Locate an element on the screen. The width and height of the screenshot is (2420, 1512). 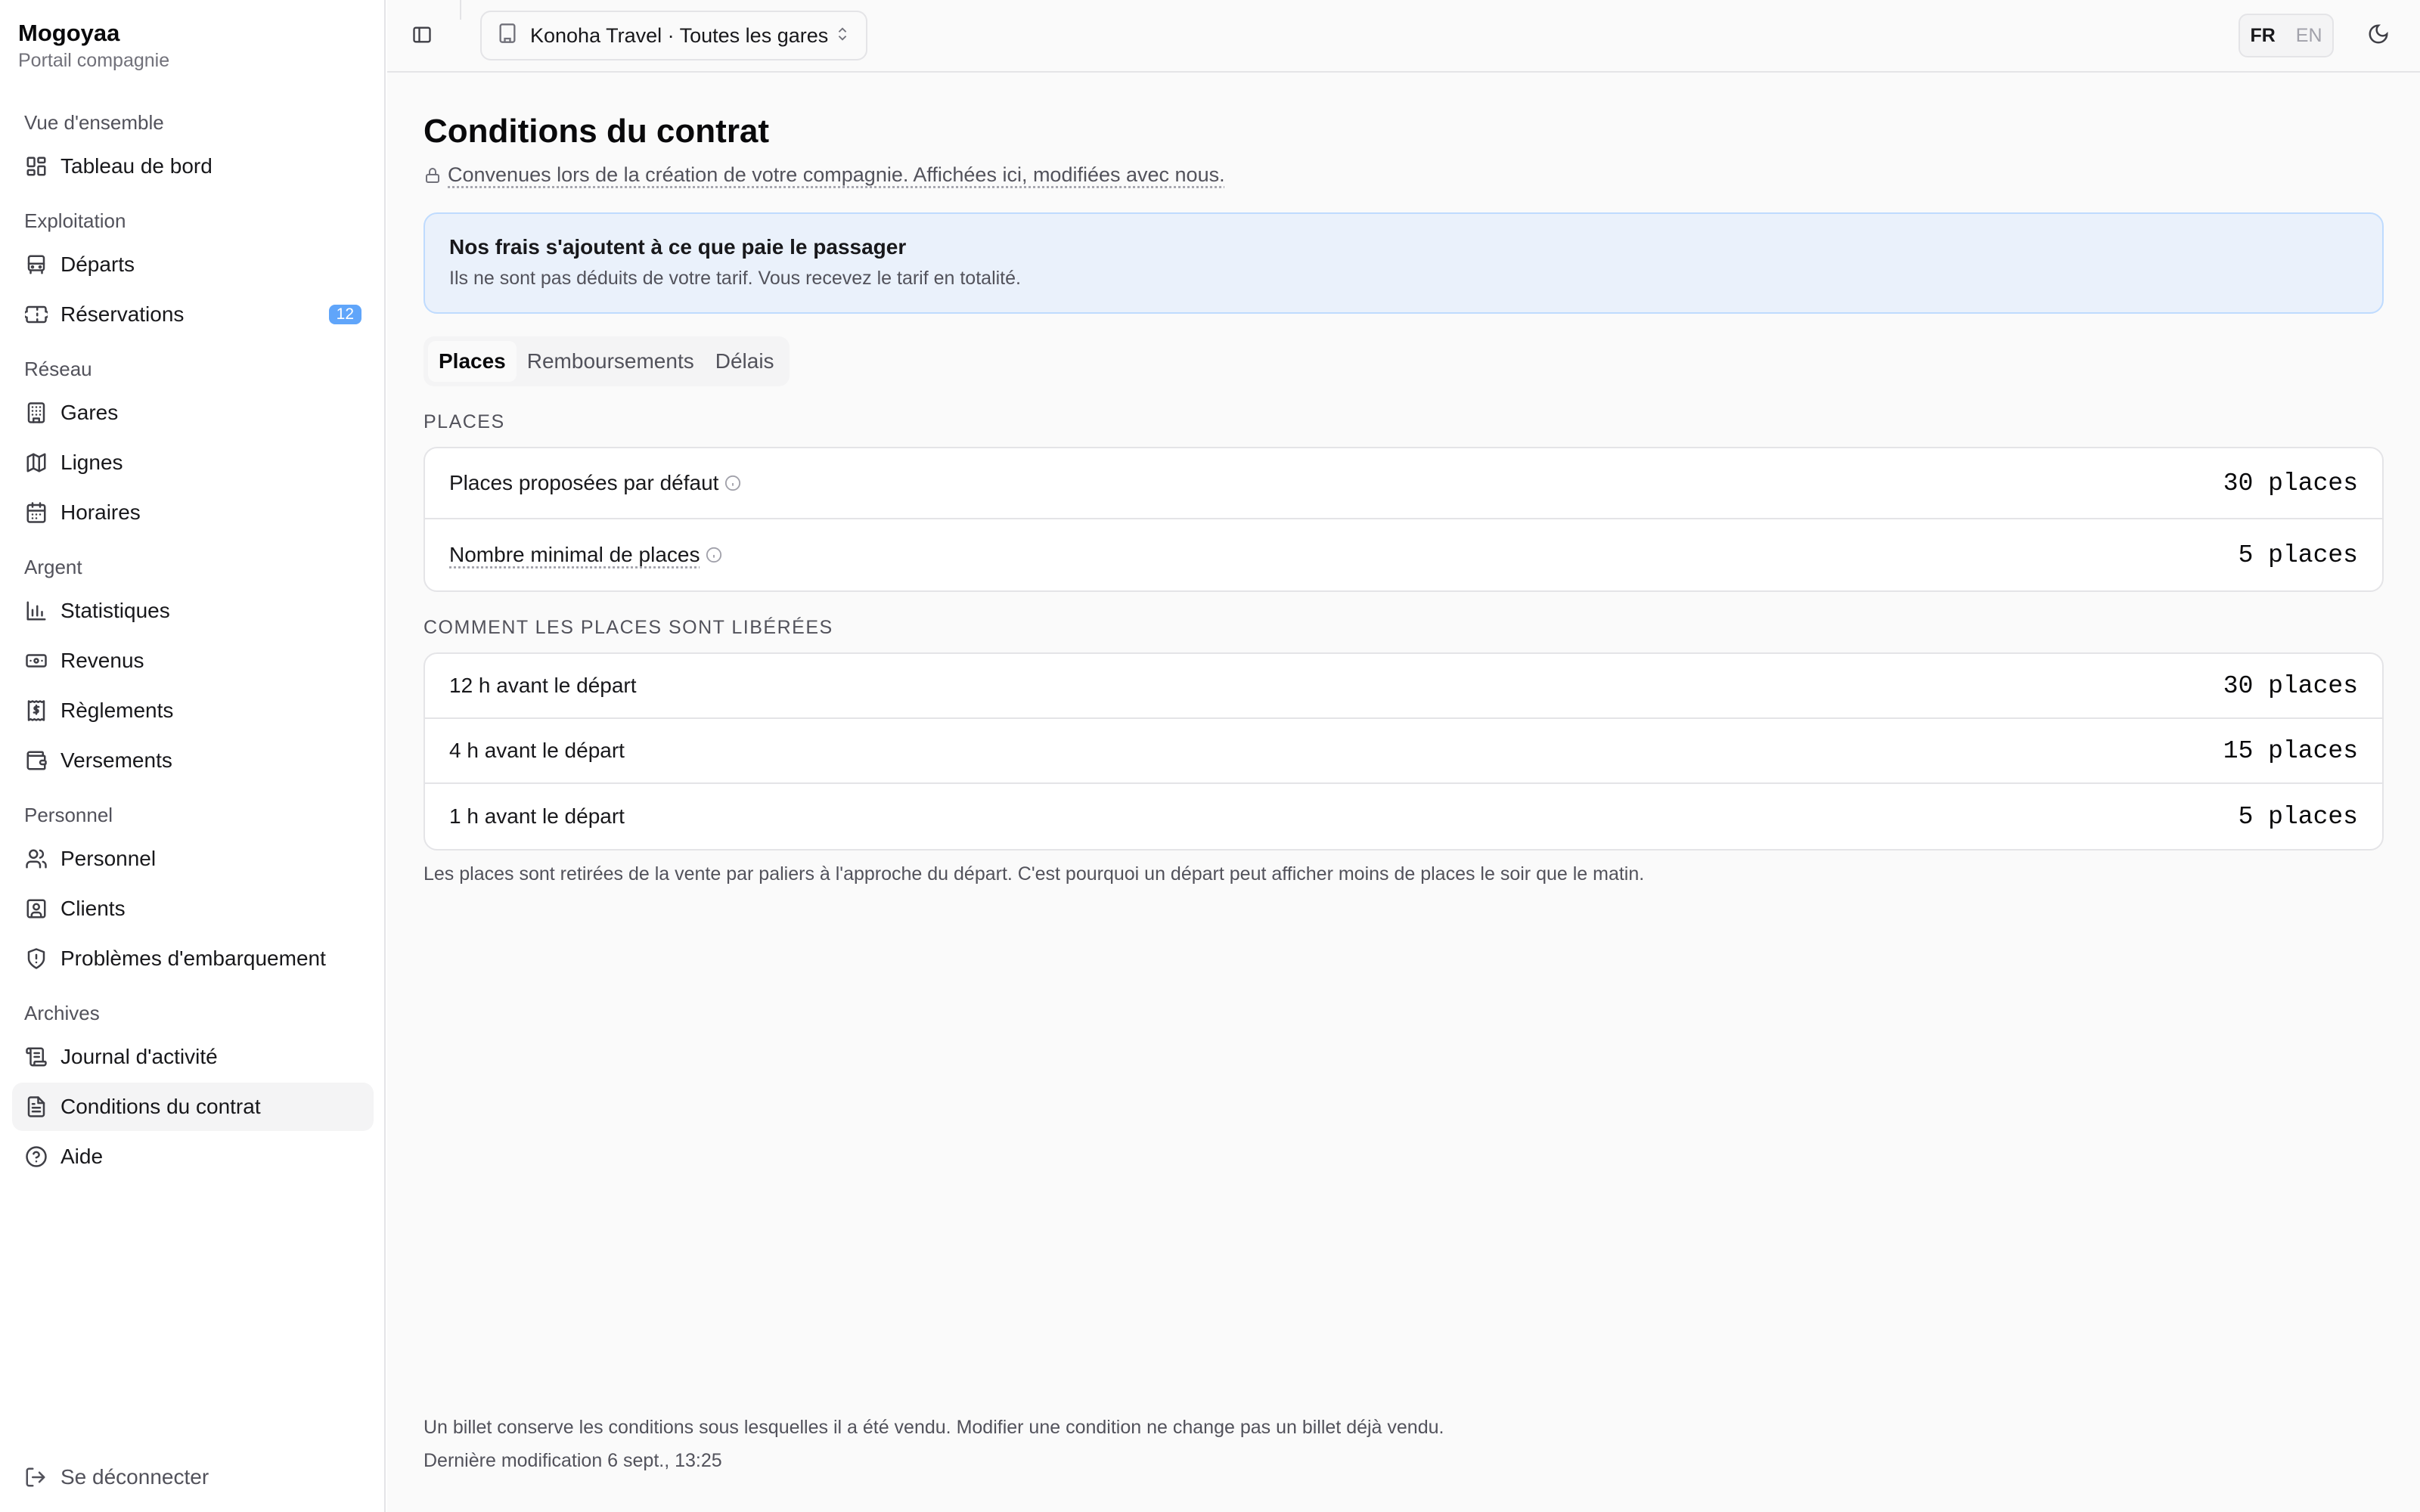
wallet-icon is located at coordinates (36, 760).